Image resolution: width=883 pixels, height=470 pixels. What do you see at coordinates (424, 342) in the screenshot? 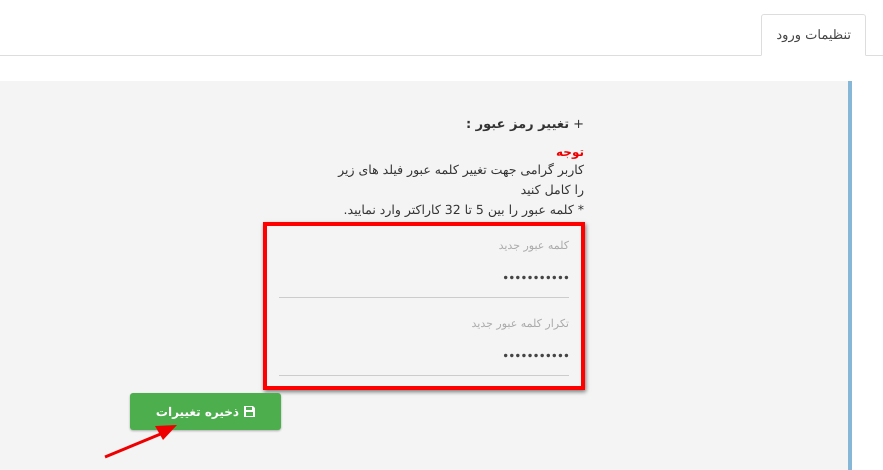
I see `password-field: تکرار کلمه عبور جدید •••••••••••` at bounding box center [424, 342].